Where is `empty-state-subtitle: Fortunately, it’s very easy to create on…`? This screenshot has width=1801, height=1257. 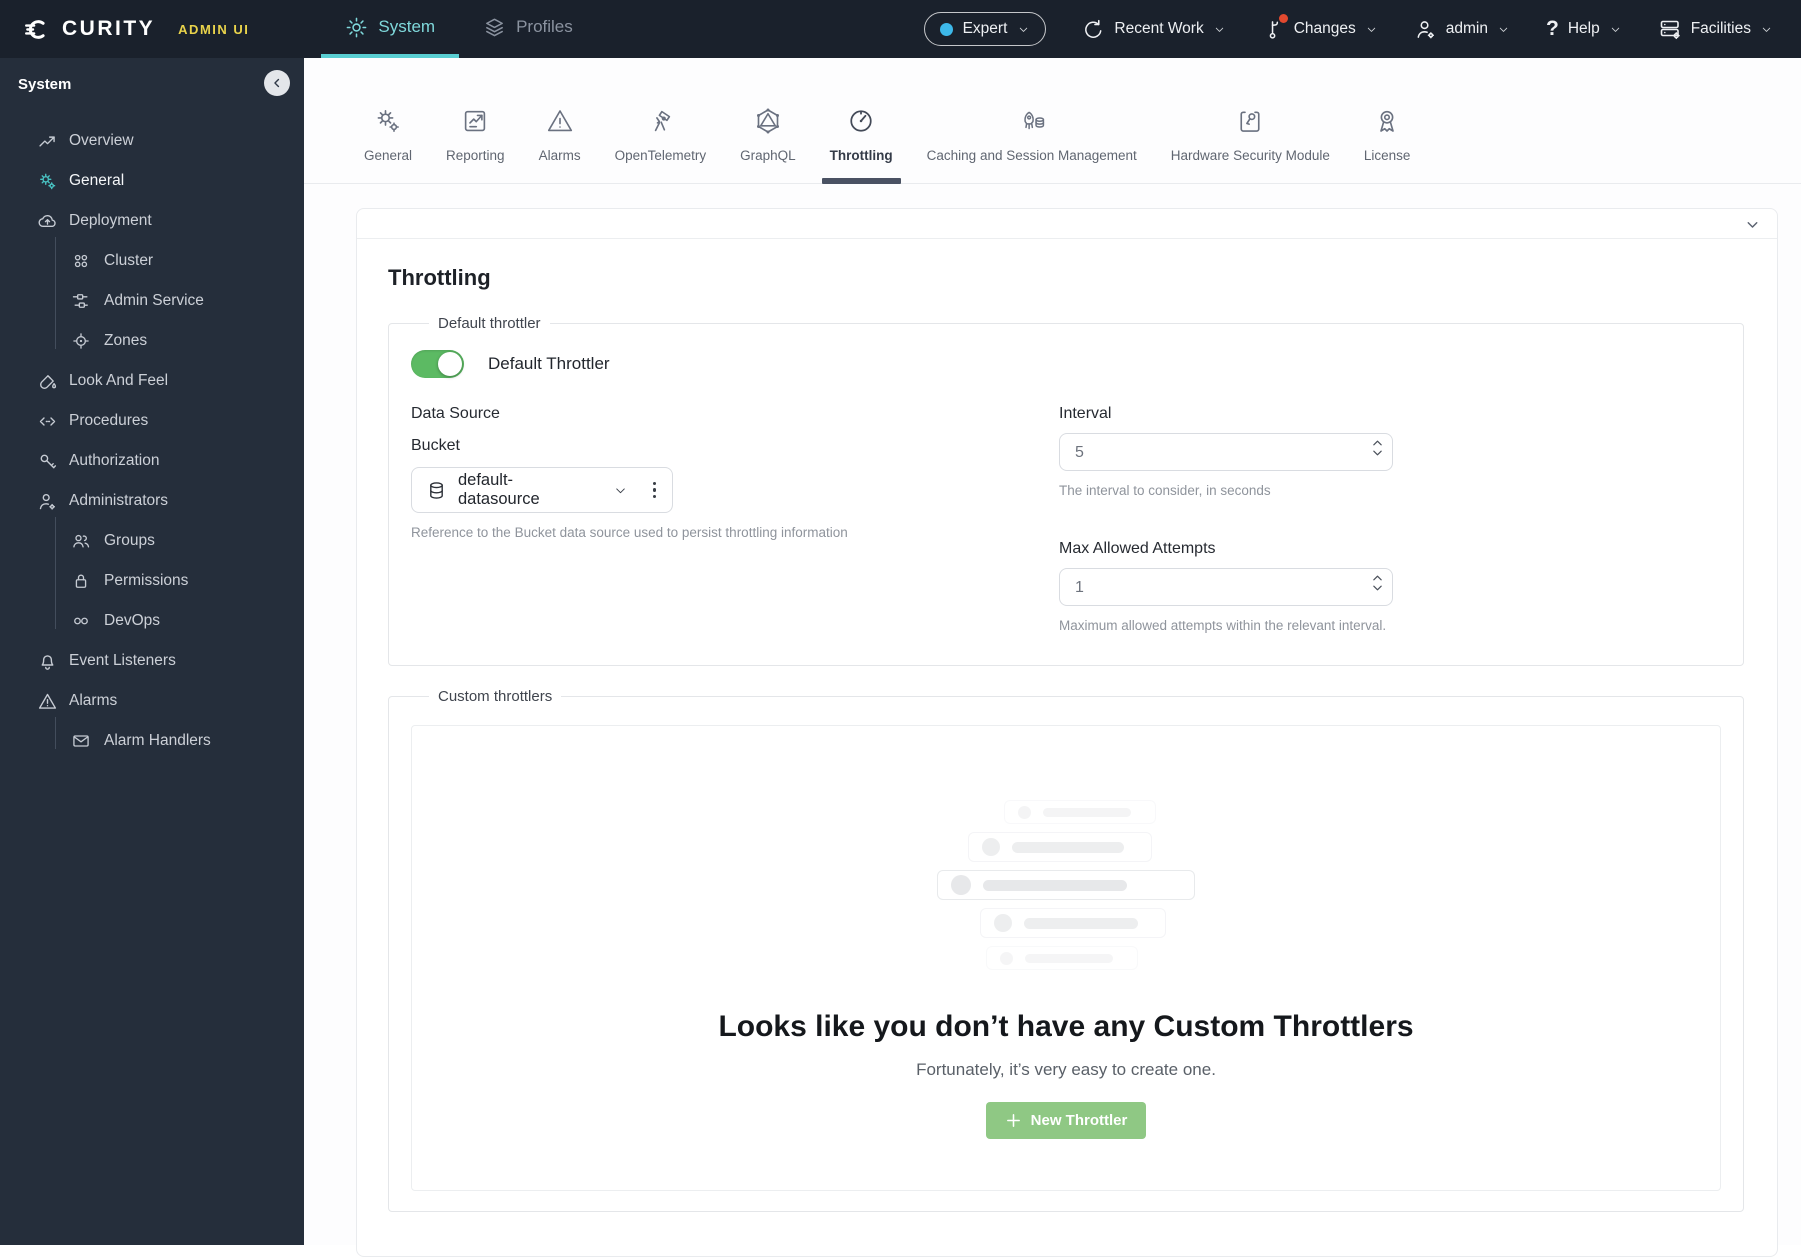 empty-state-subtitle: Fortunately, it’s very easy to create on… is located at coordinates (1066, 1070).